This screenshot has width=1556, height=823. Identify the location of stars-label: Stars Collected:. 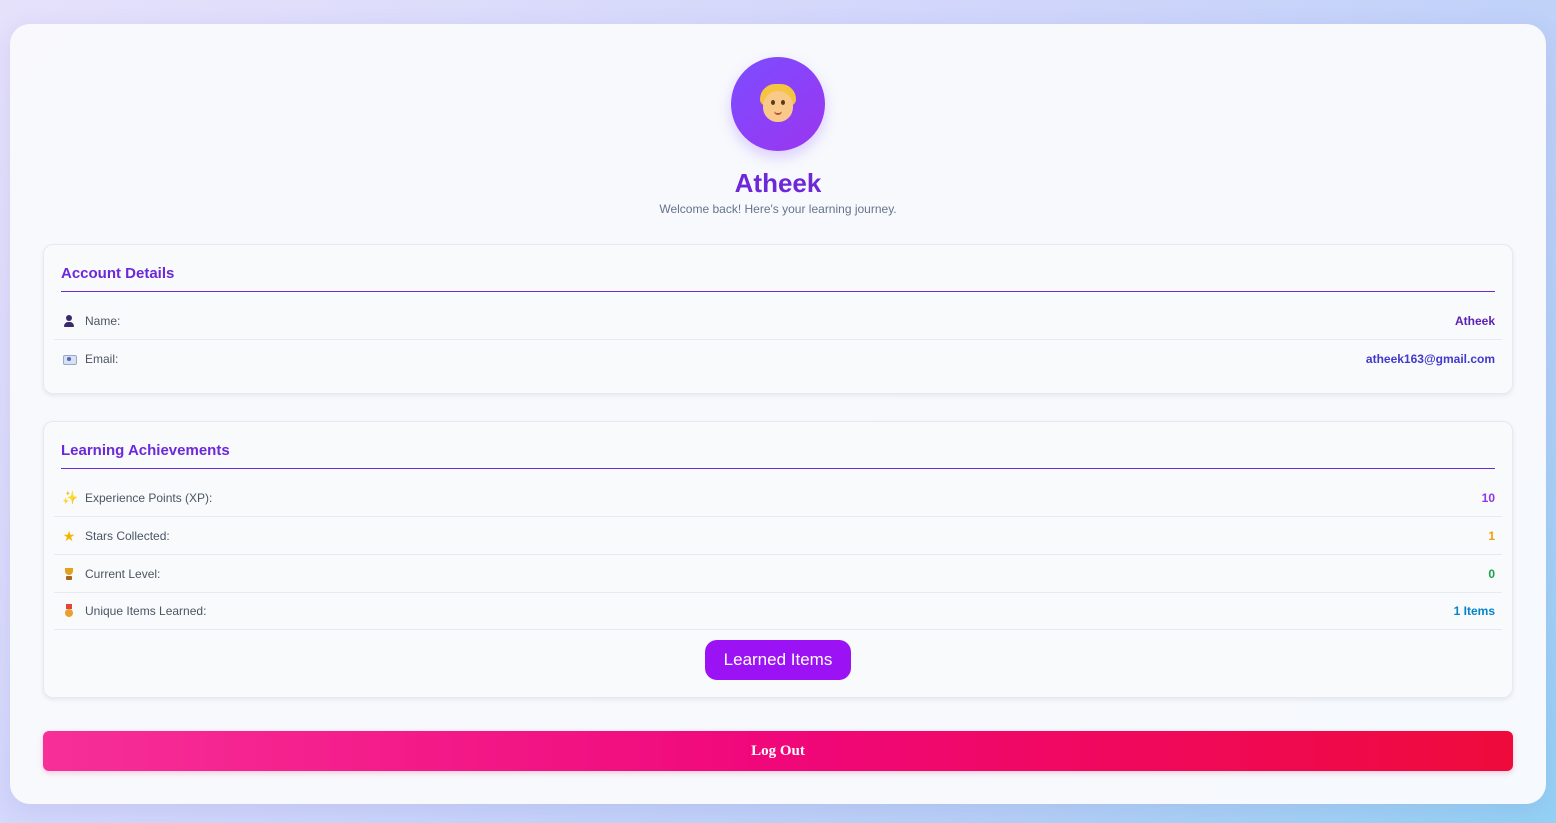
(127, 535).